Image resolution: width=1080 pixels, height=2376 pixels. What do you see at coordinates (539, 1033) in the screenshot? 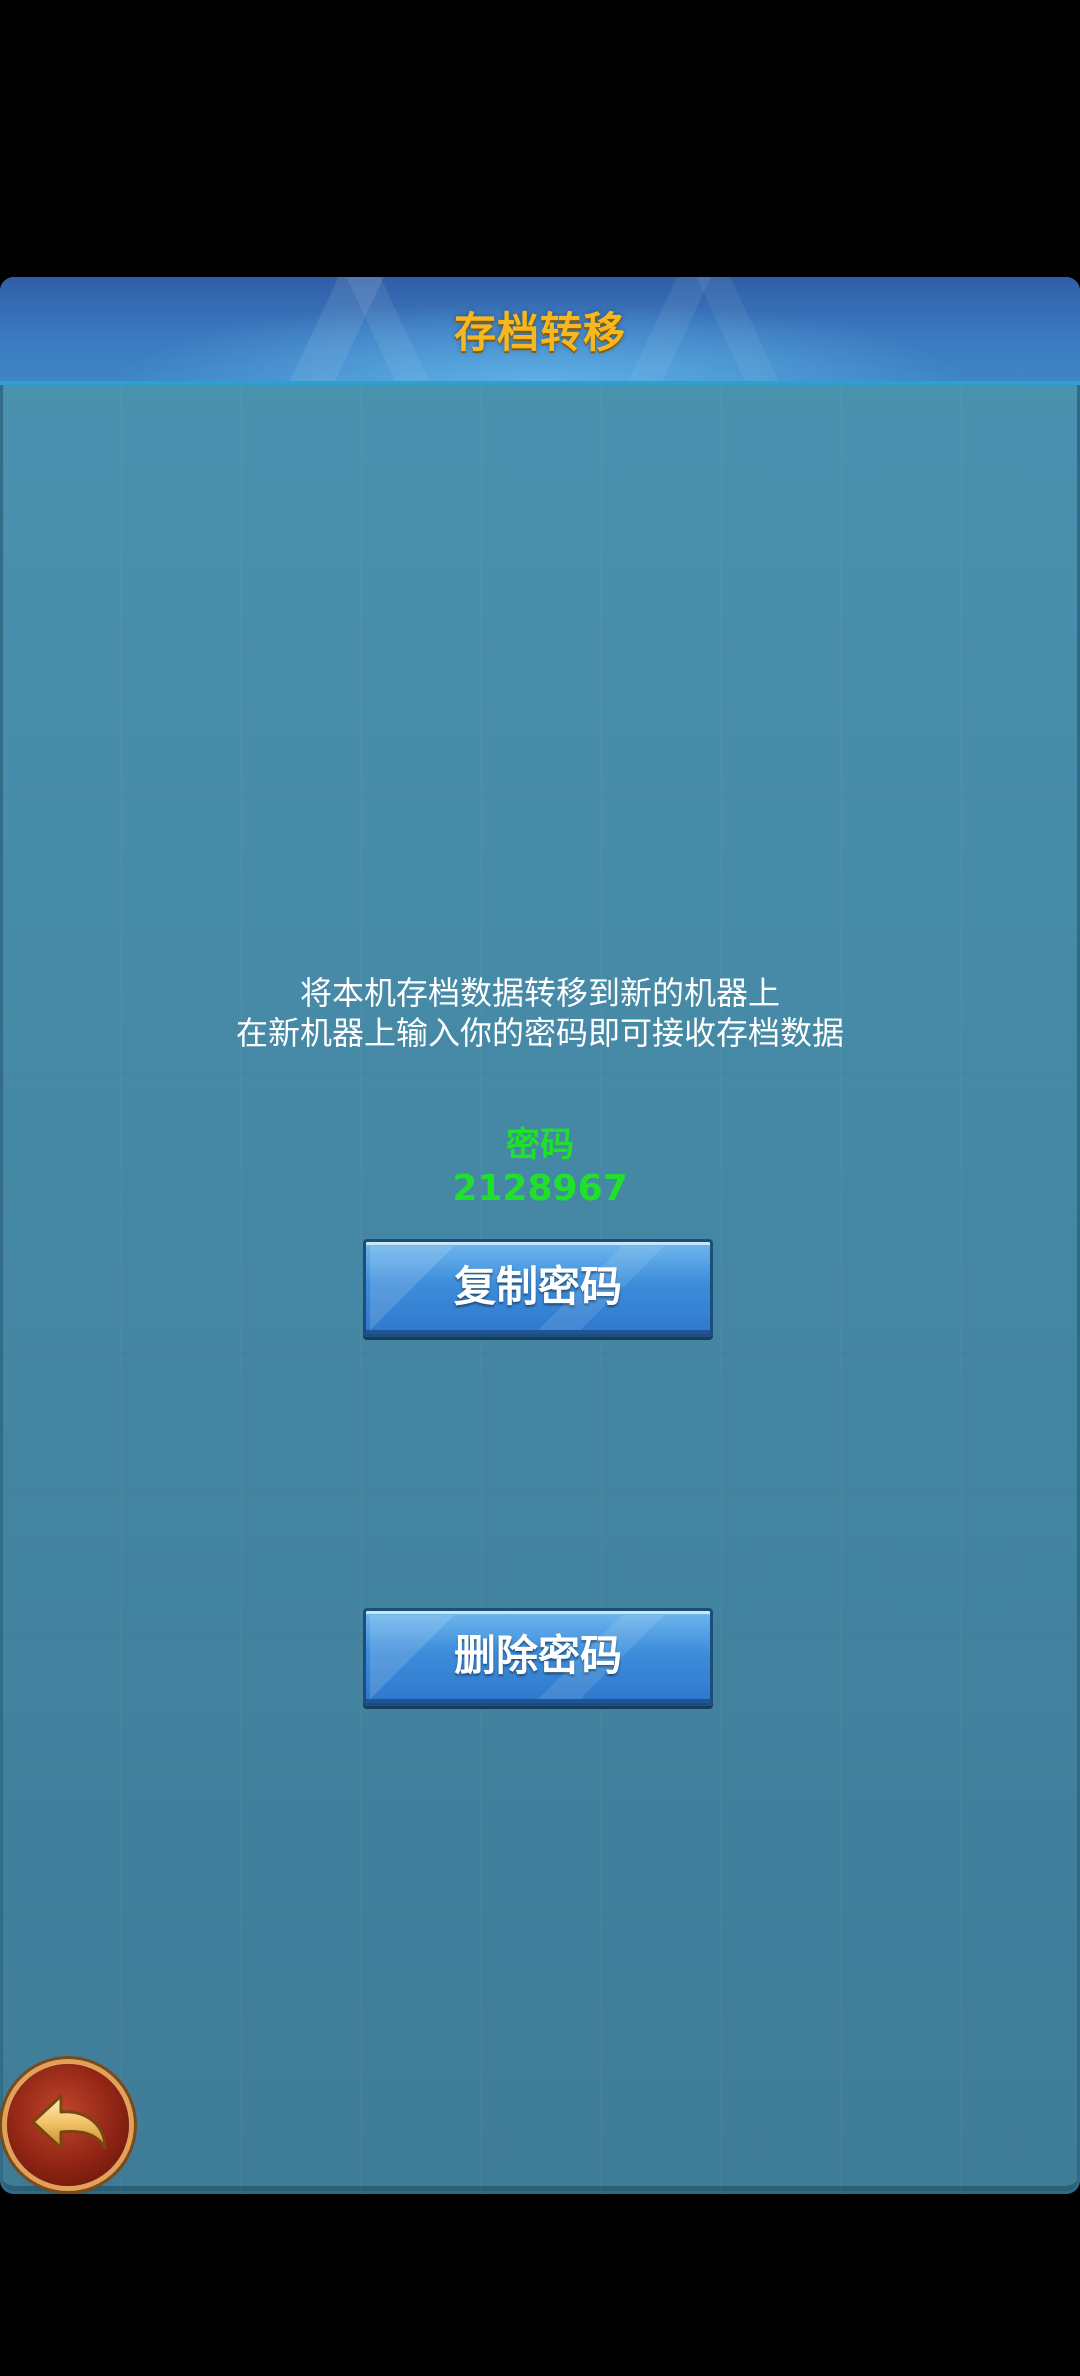
I see `description-line-2: 在新机器上输入你的密码即可接收存档数据` at bounding box center [539, 1033].